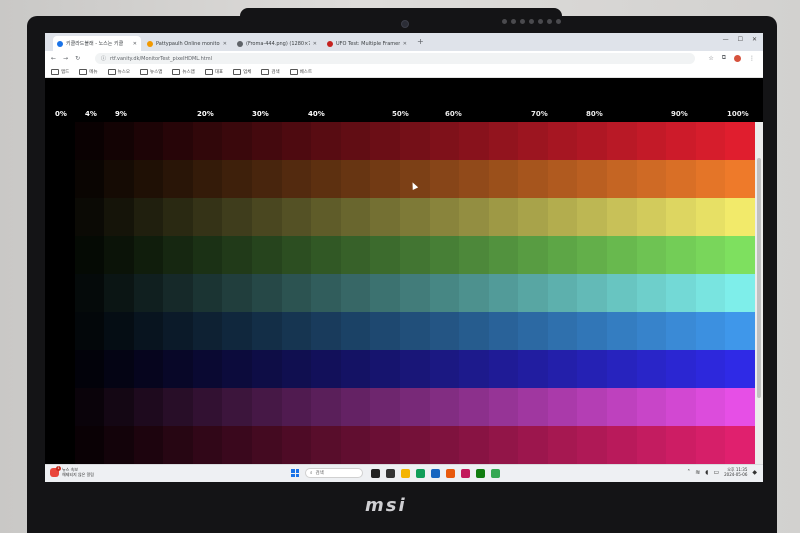 The image size is (800, 533). Describe the element at coordinates (735, 472) in the screenshot. I see `clock: 오후 11:35 2024-05-06` at that location.